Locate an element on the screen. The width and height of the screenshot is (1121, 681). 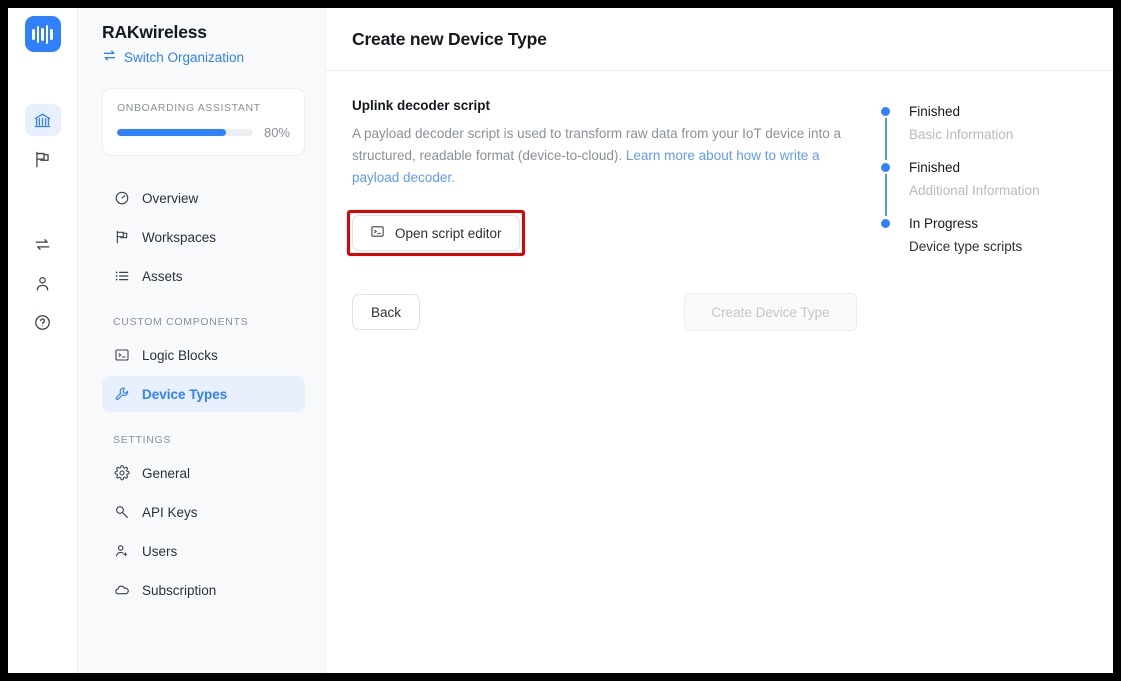
stepper-step-basic-information: Finished Basic Information is located at coordinates (984, 131).